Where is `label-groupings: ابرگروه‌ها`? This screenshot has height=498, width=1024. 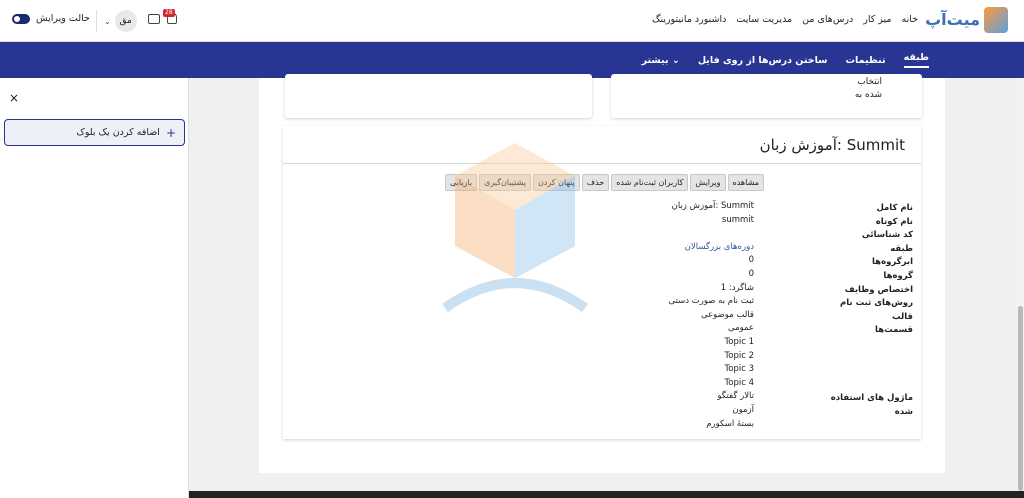
label-groupings: ابرگروه‌ها is located at coordinates (892, 262).